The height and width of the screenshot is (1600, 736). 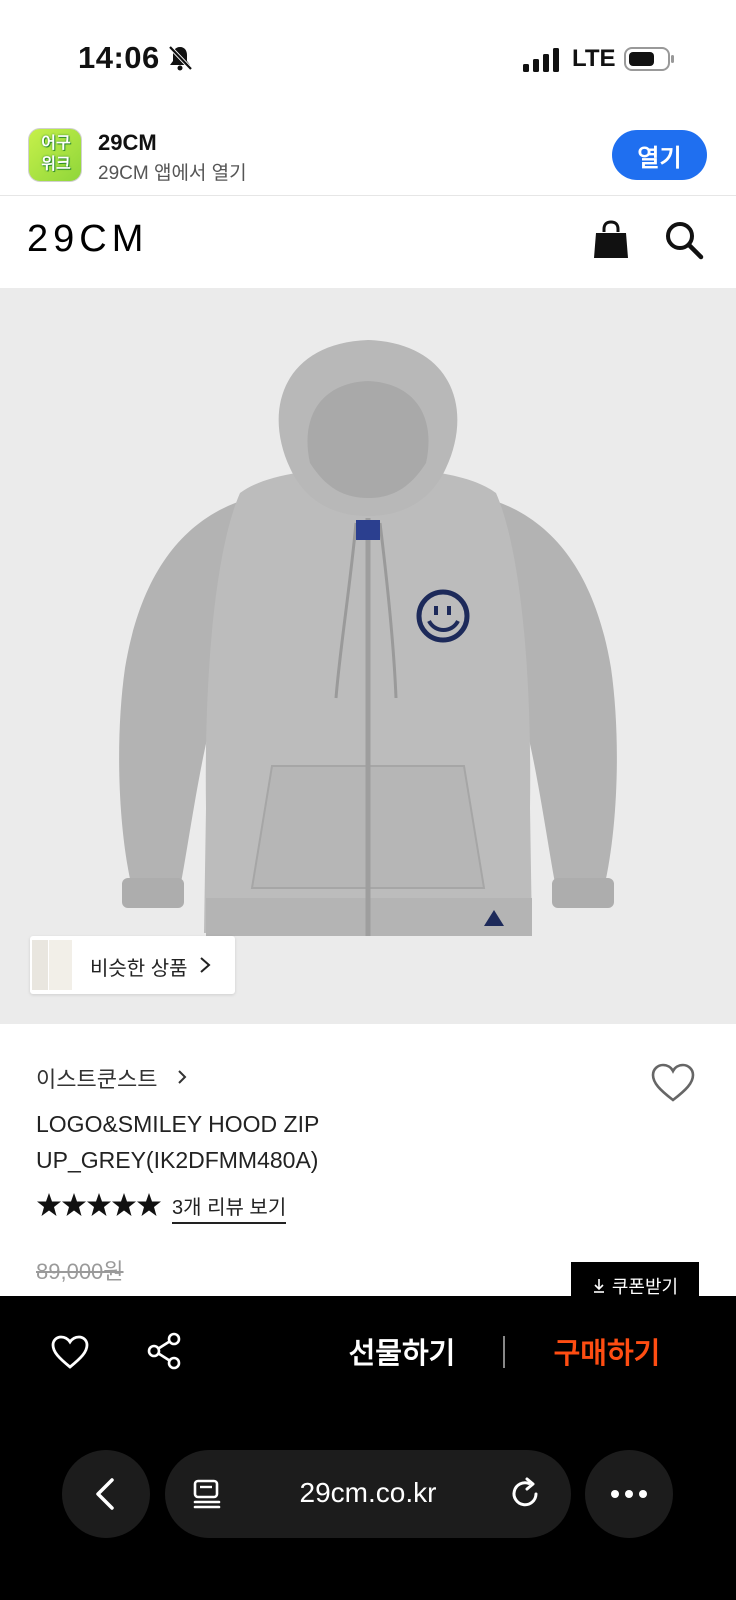 What do you see at coordinates (649, 59) in the screenshot?
I see `battery-icon` at bounding box center [649, 59].